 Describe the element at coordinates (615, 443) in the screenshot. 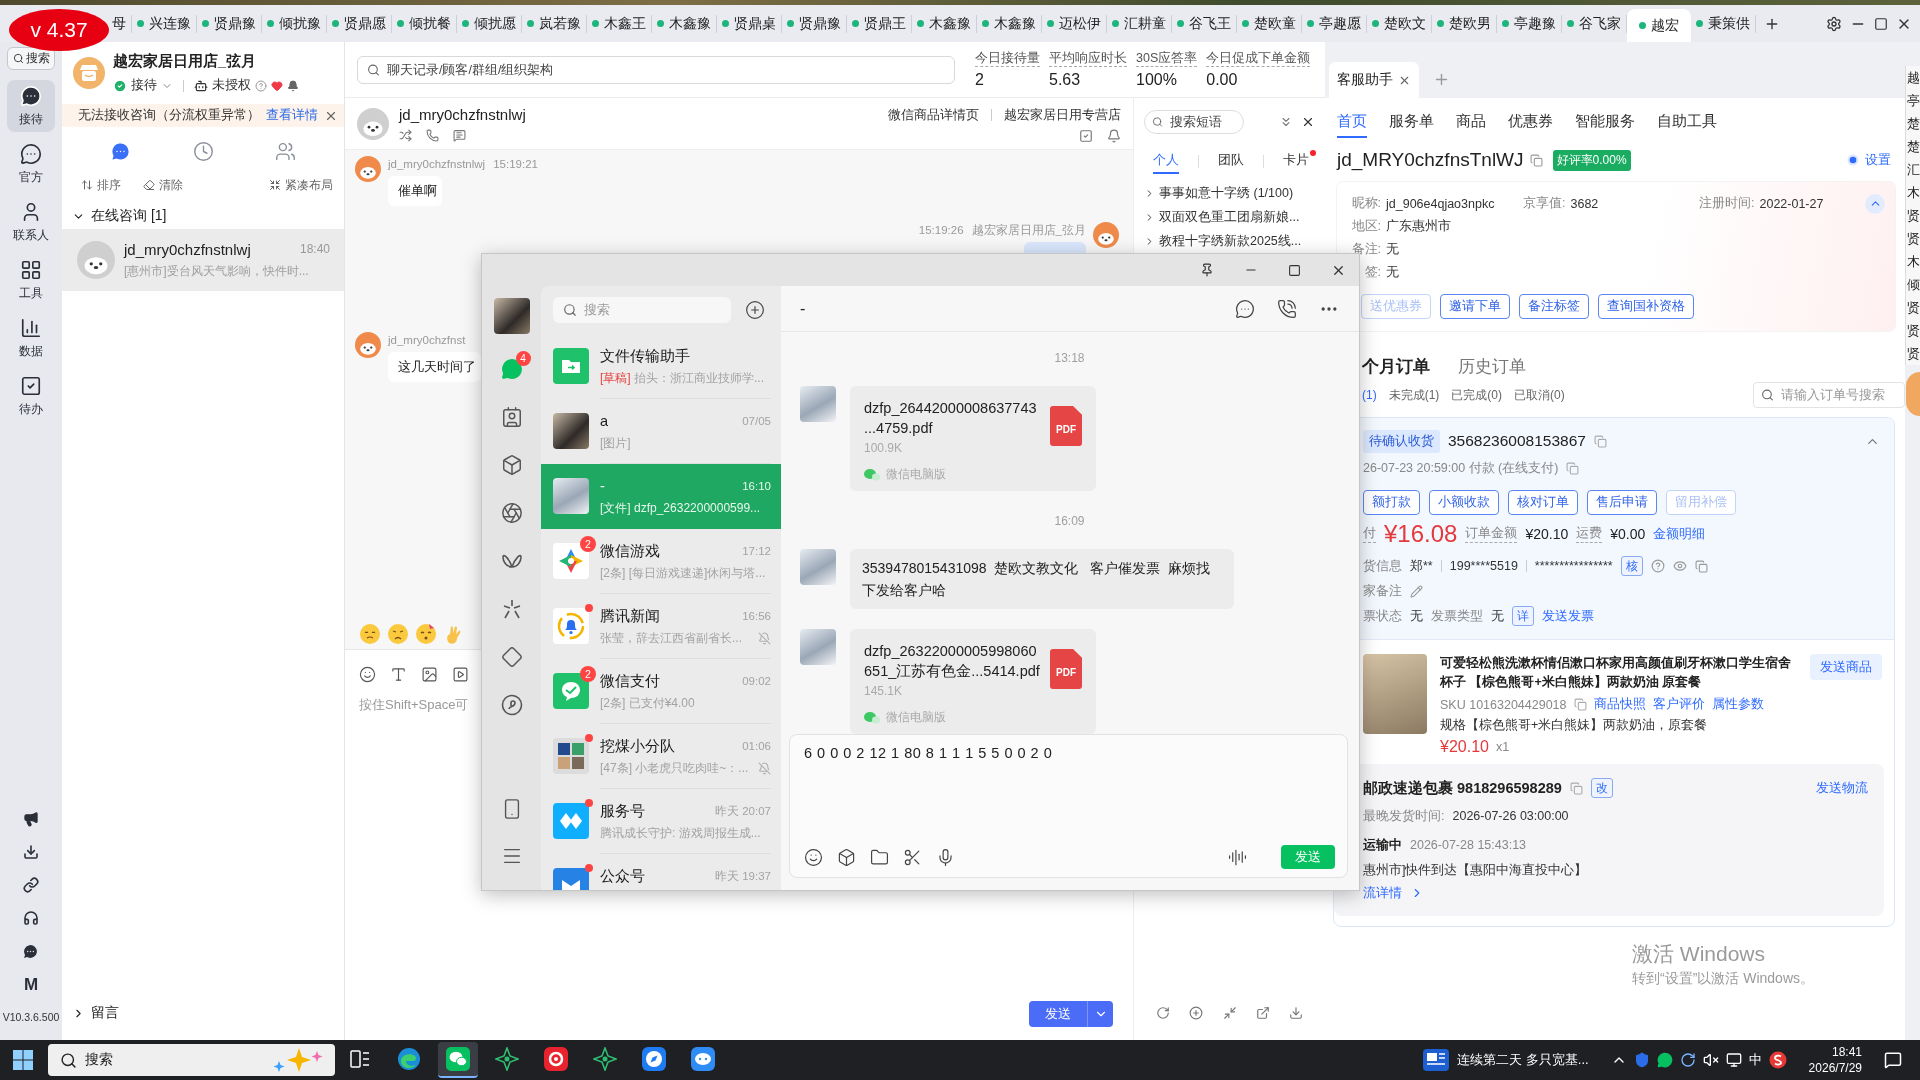

I see `chat-preview: [图片]` at that location.